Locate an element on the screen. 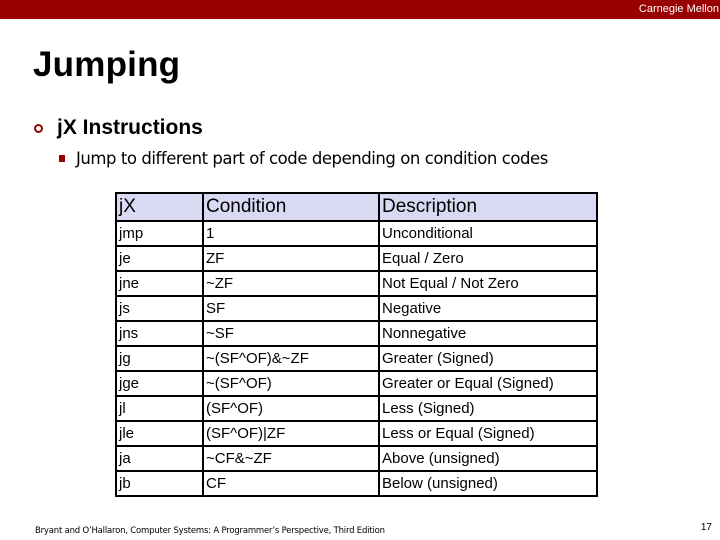 Image resolution: width=720 pixels, height=540 pixels. cell-condition: 1 is located at coordinates (291, 233).